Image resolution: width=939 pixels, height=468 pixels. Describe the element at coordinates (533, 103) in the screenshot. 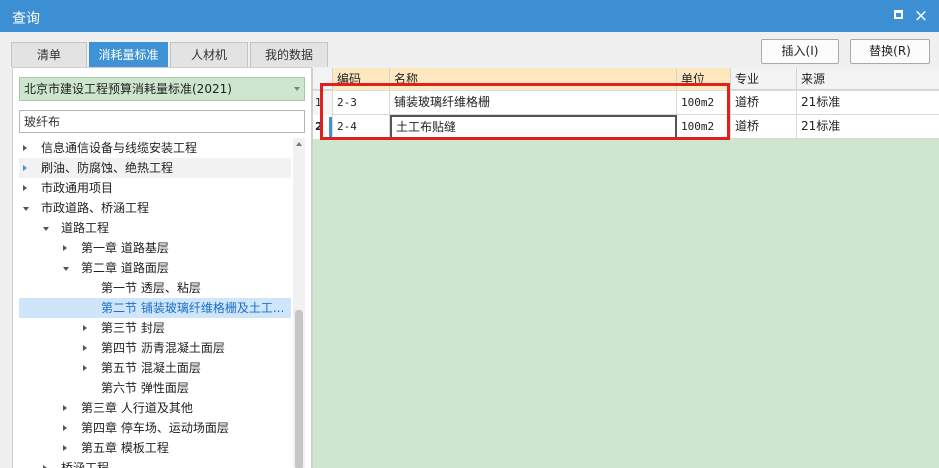

I see `cell-name: 铺装玻璃纤维格栅` at that location.